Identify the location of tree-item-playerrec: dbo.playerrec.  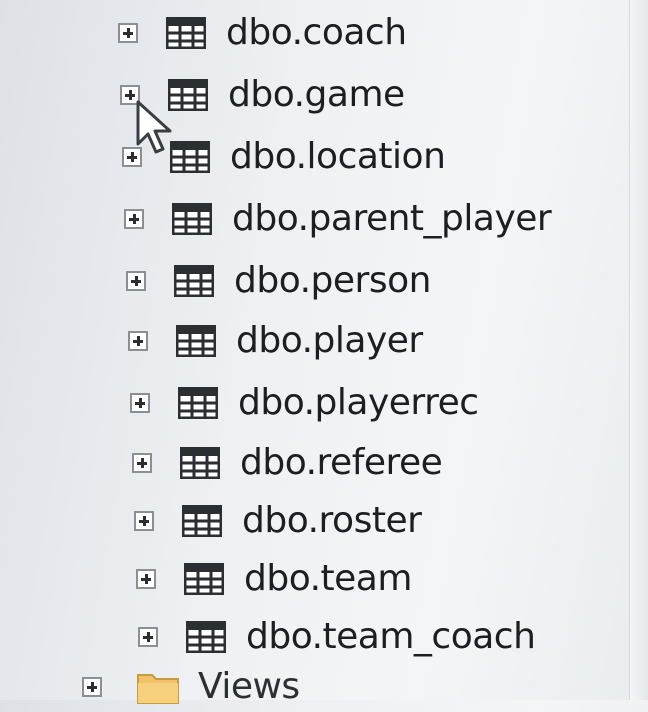
(304, 403).